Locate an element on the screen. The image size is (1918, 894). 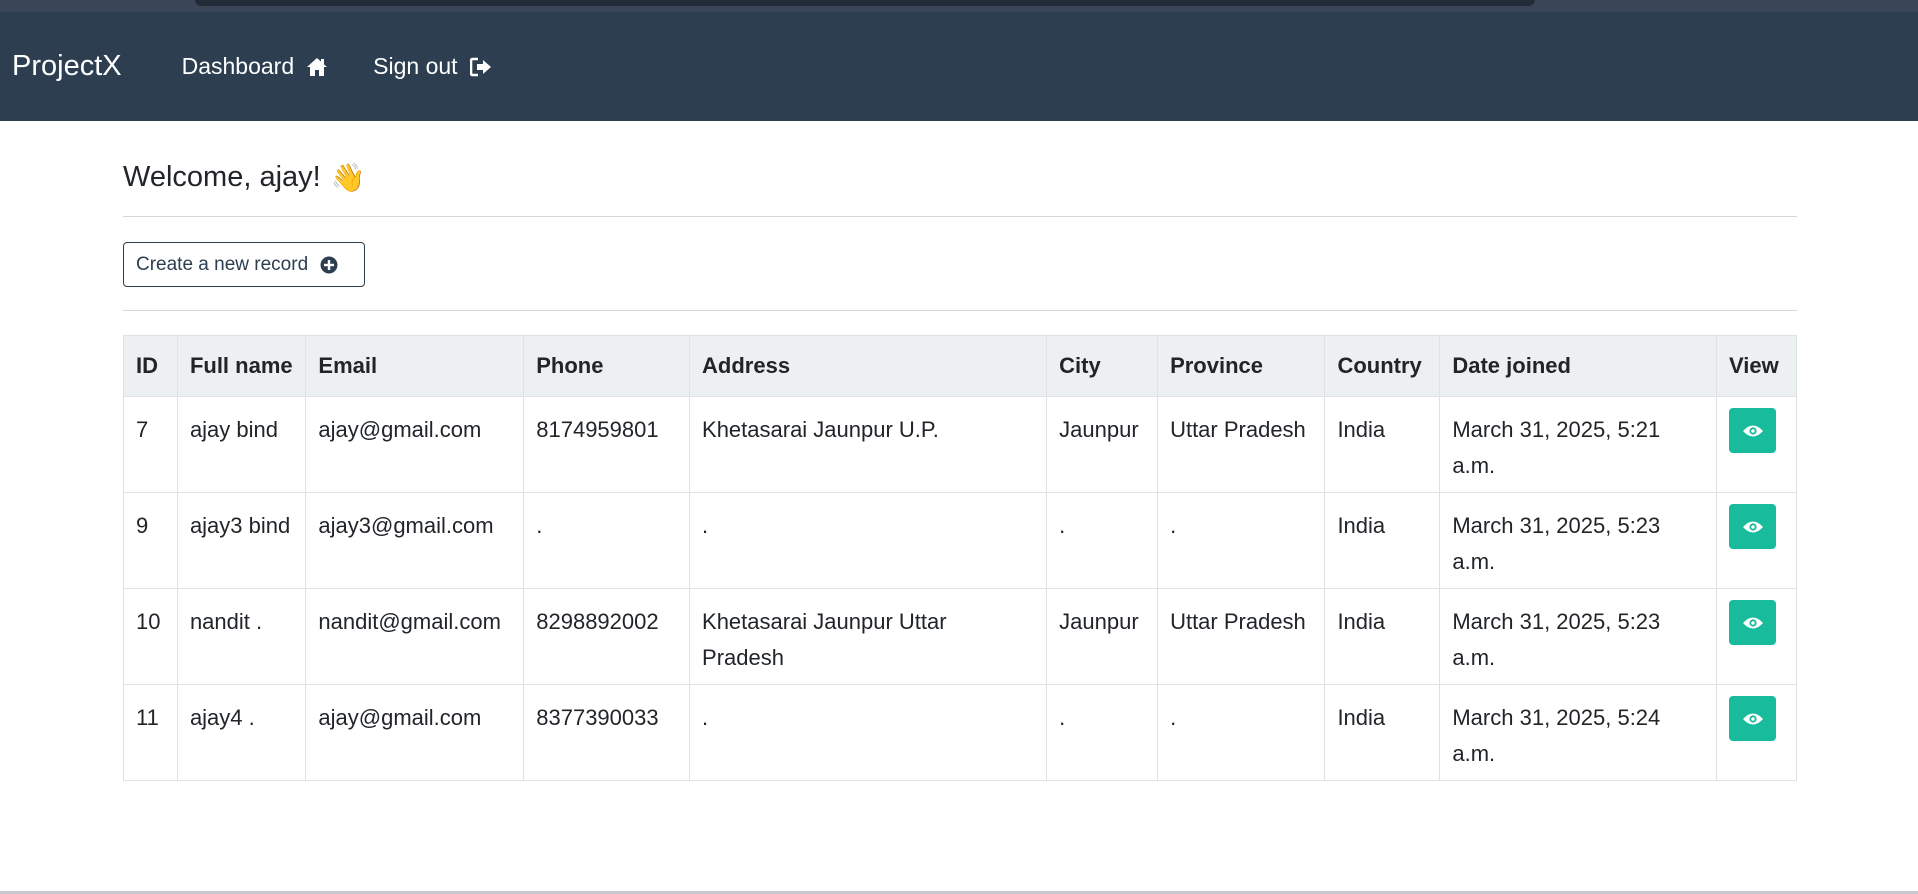
cell-id: 11 is located at coordinates (150, 732).